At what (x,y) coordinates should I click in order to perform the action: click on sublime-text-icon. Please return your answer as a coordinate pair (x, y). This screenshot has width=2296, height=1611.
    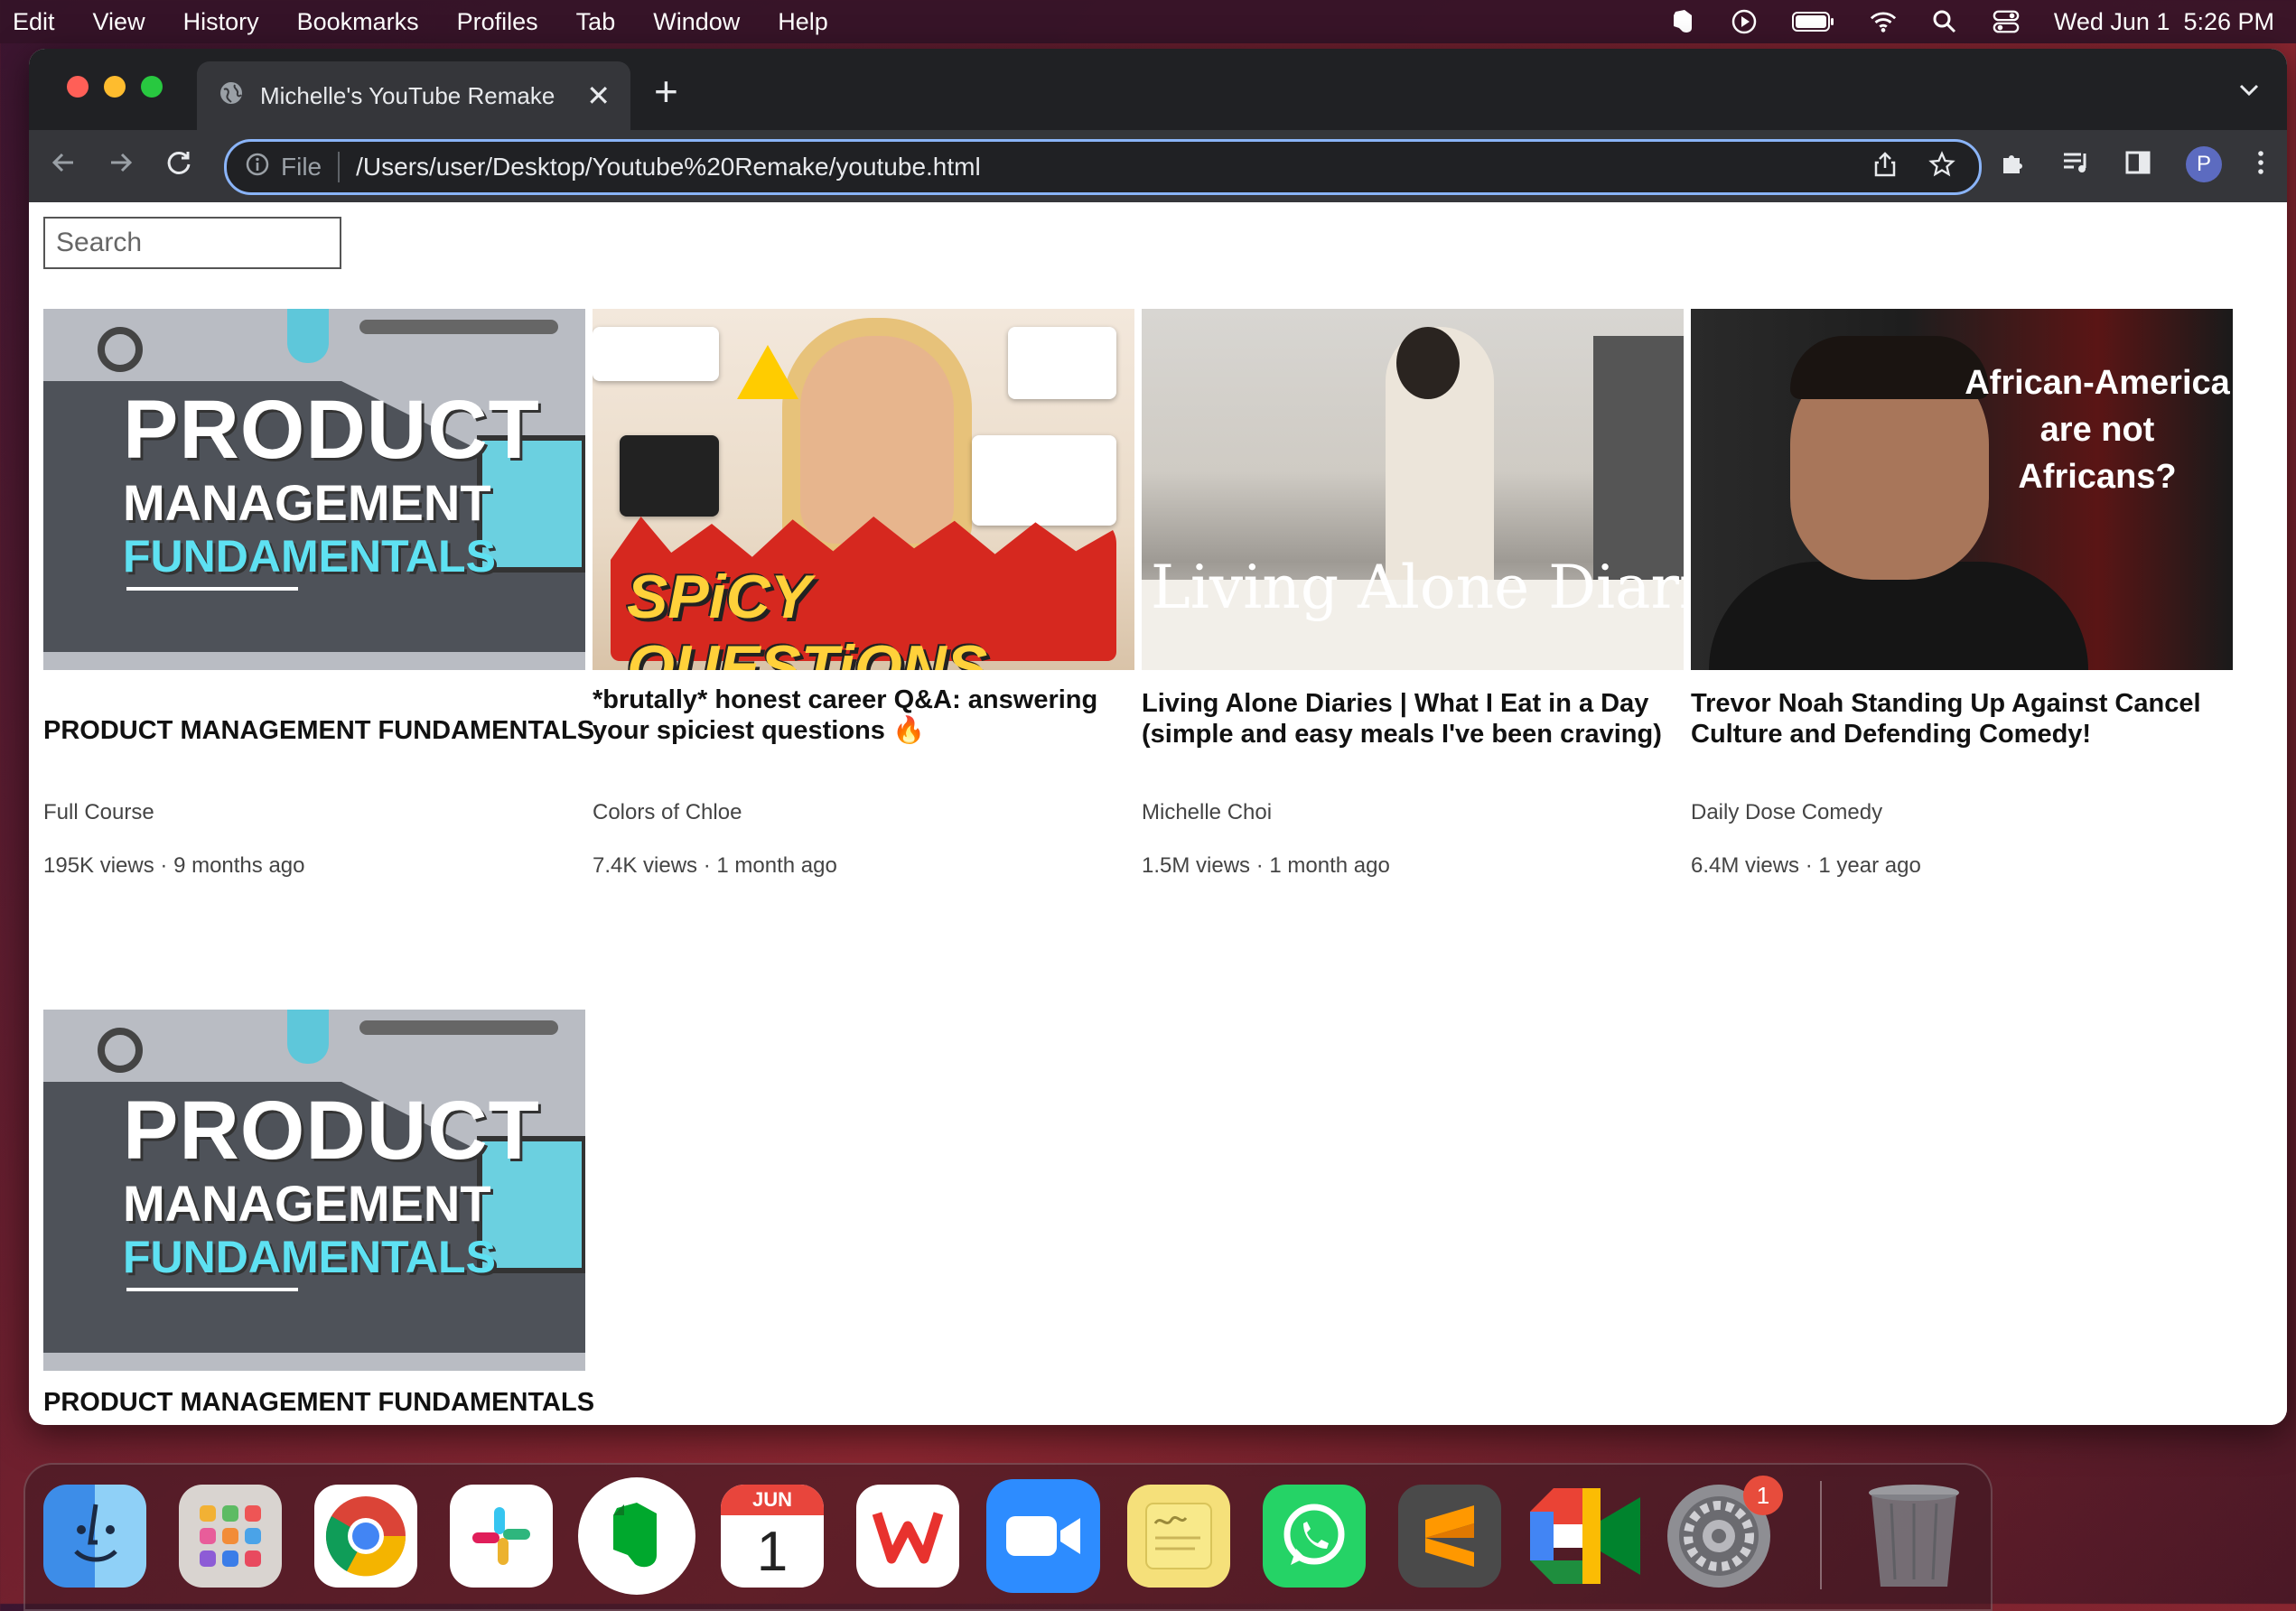
    Looking at the image, I should click on (1449, 1536).